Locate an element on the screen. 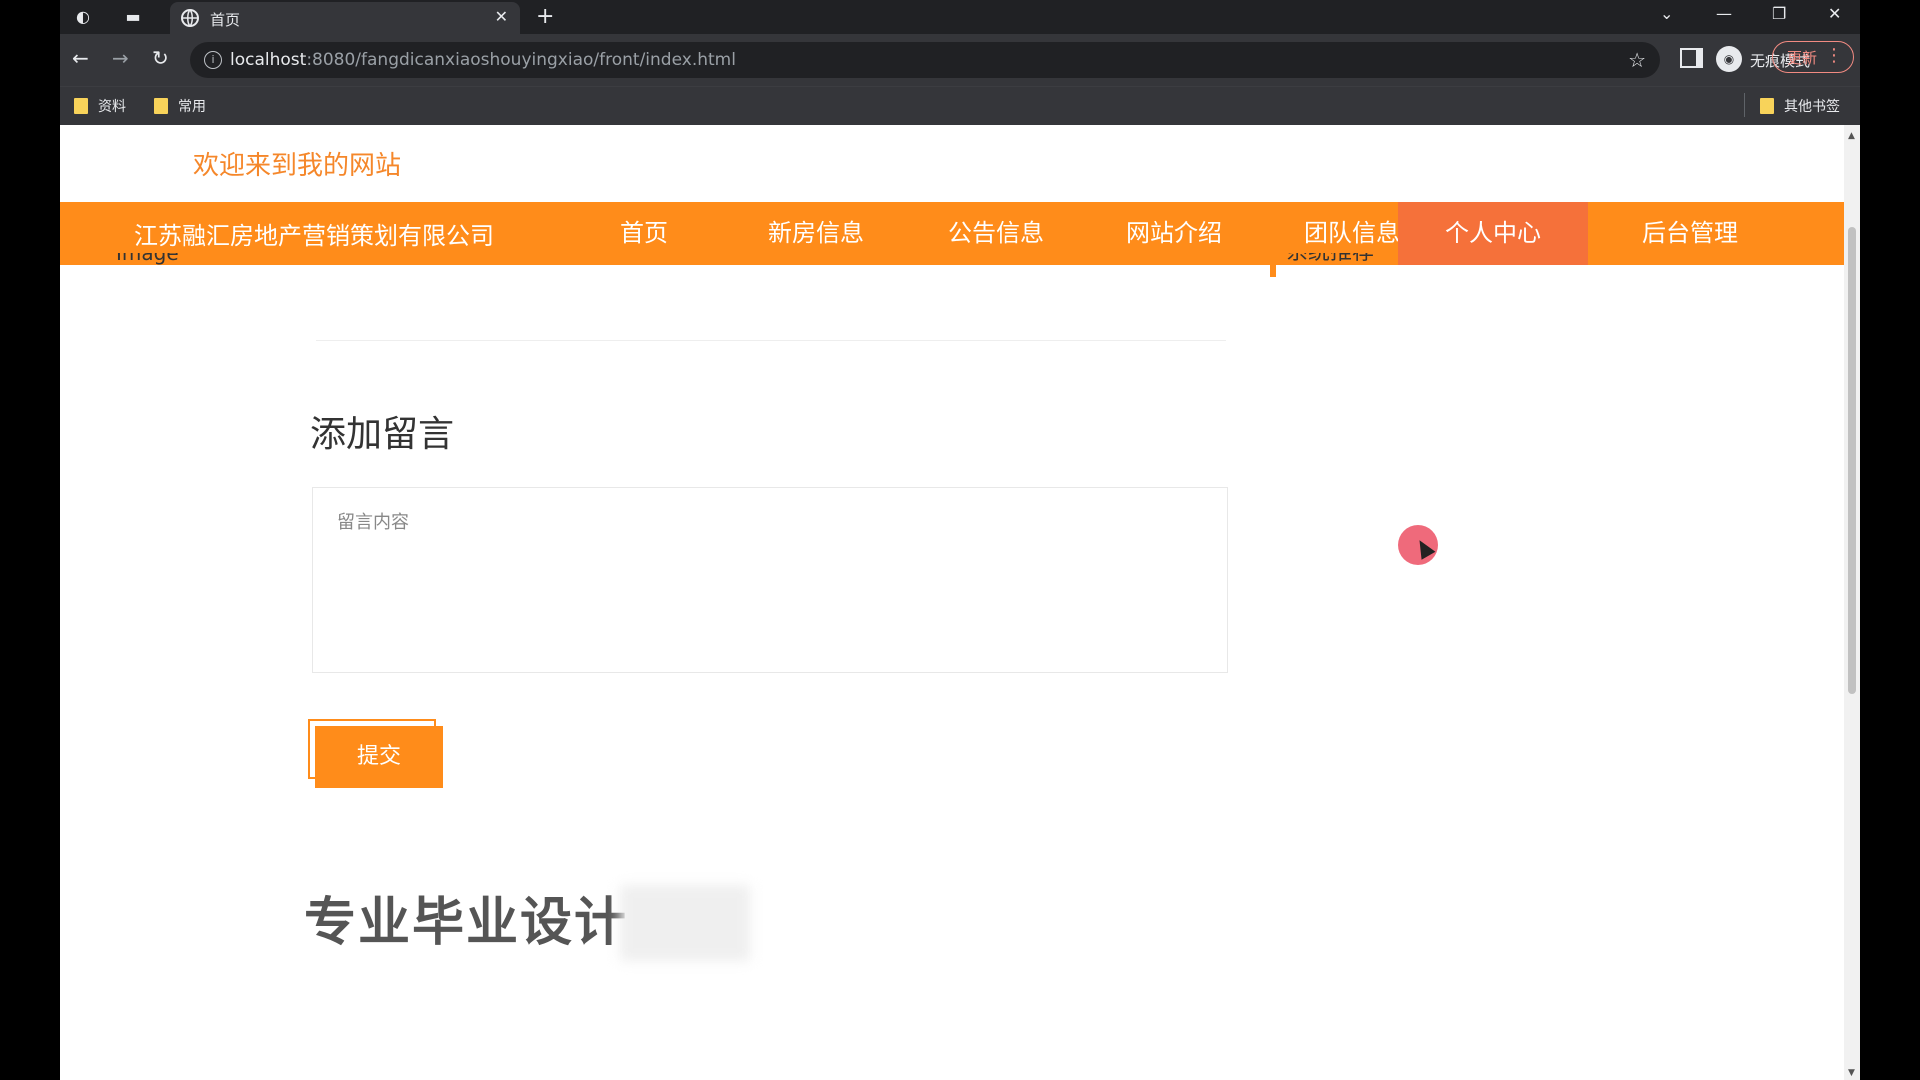  nav-new-house: 新房信息 is located at coordinates (816, 233).